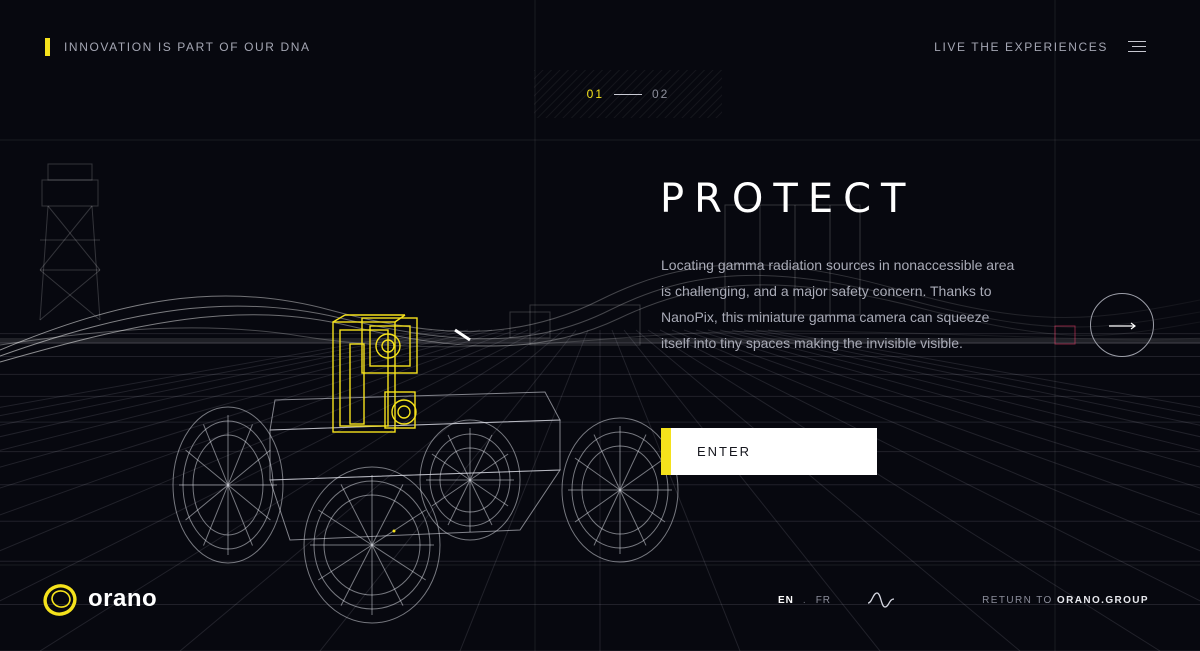 Image resolution: width=1200 pixels, height=651 pixels. Describe the element at coordinates (786, 600) in the screenshot. I see `lang-en: EN` at that location.